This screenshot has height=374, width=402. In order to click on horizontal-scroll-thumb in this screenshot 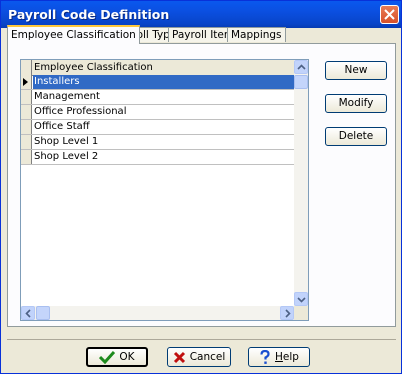, I will do `click(43, 313)`.